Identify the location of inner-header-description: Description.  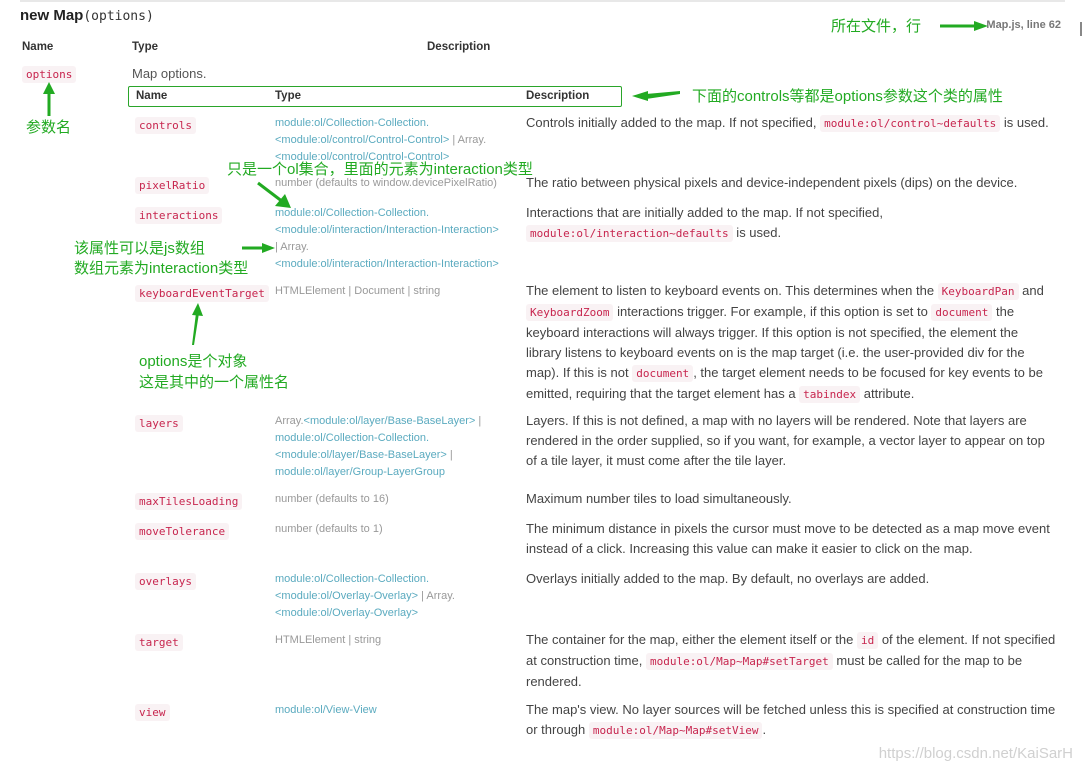
(558, 96).